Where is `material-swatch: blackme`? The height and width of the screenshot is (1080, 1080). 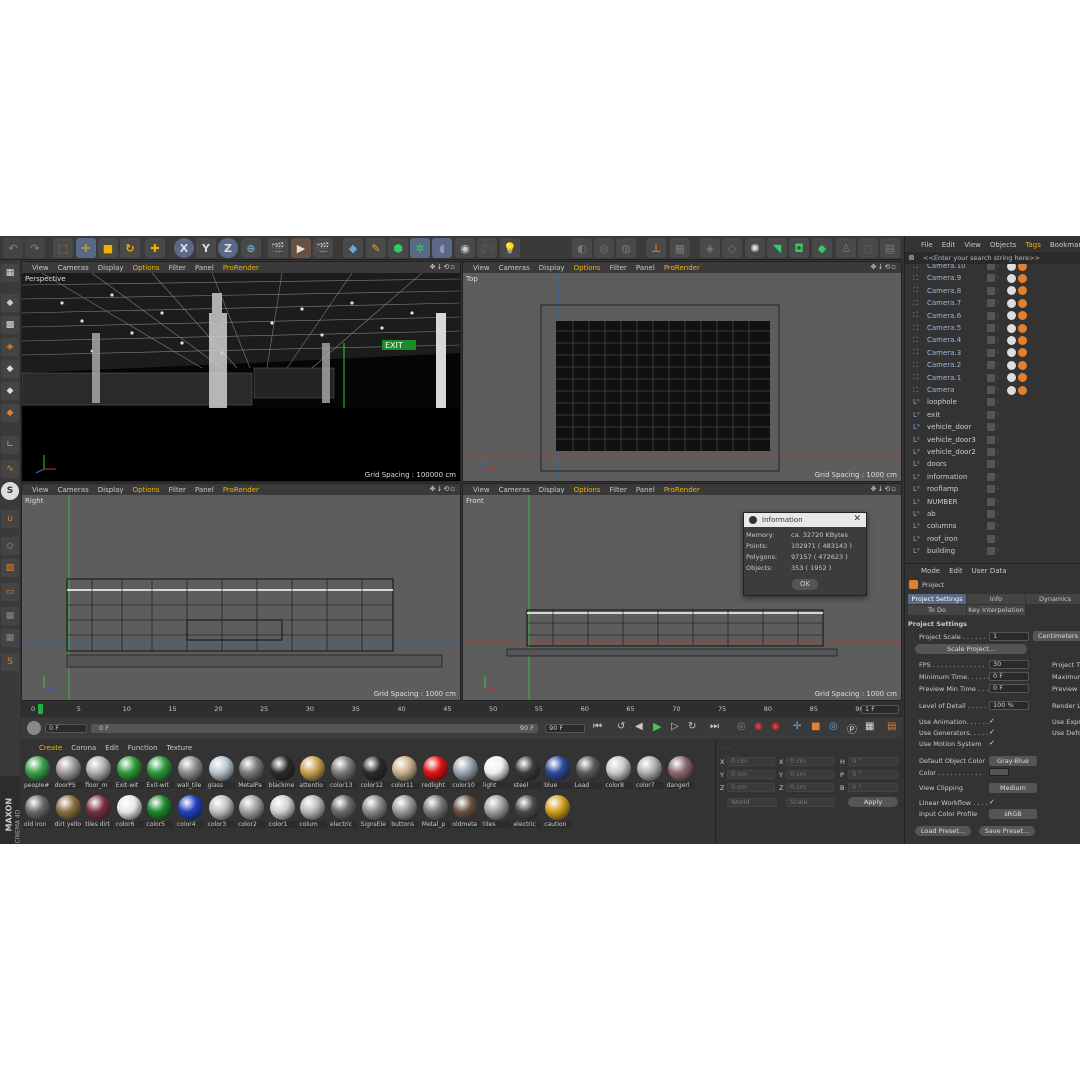
material-swatch: blackme is located at coordinates (282, 774).